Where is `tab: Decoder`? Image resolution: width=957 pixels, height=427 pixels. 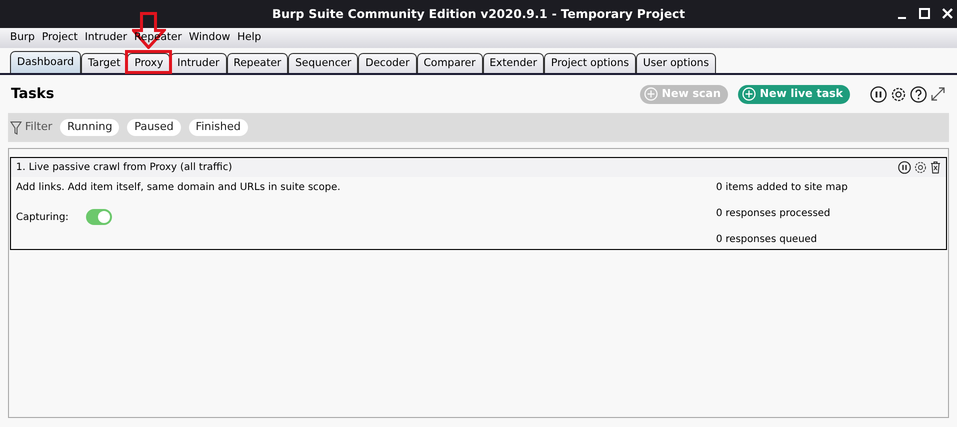 tab: Decoder is located at coordinates (387, 63).